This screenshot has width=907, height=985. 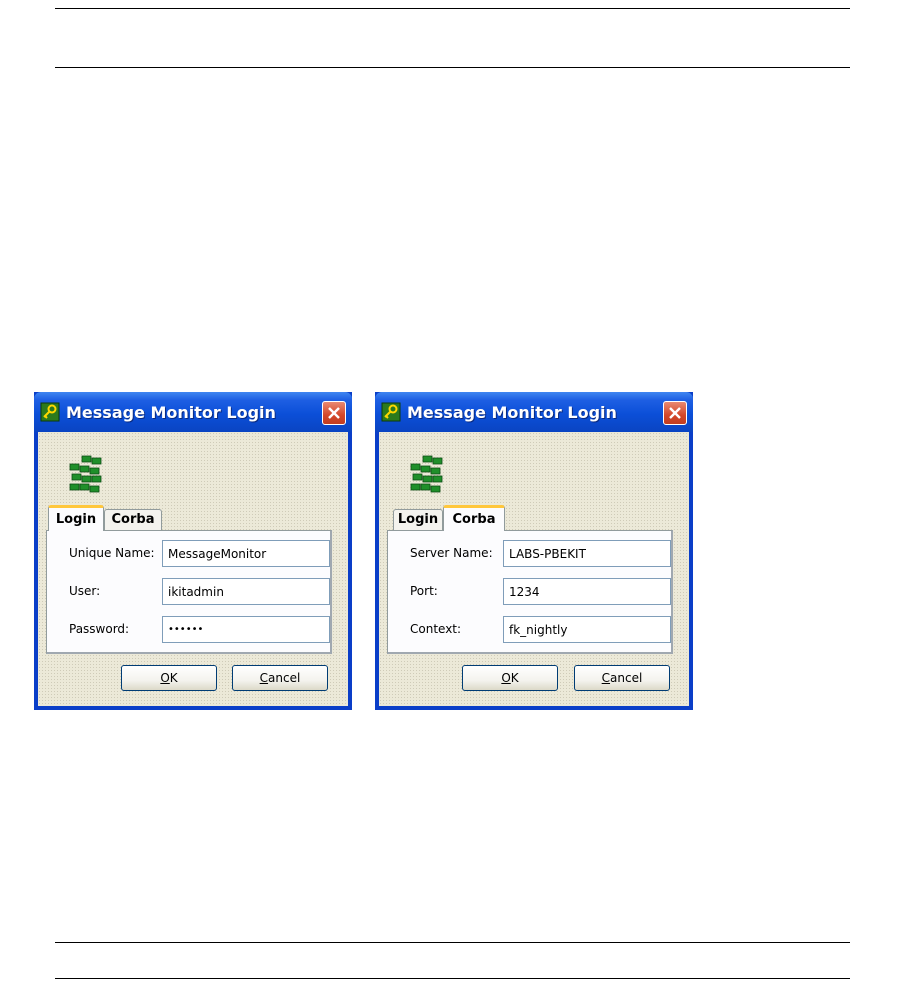 What do you see at coordinates (452, 8) in the screenshot?
I see `page-header-rule-top` at bounding box center [452, 8].